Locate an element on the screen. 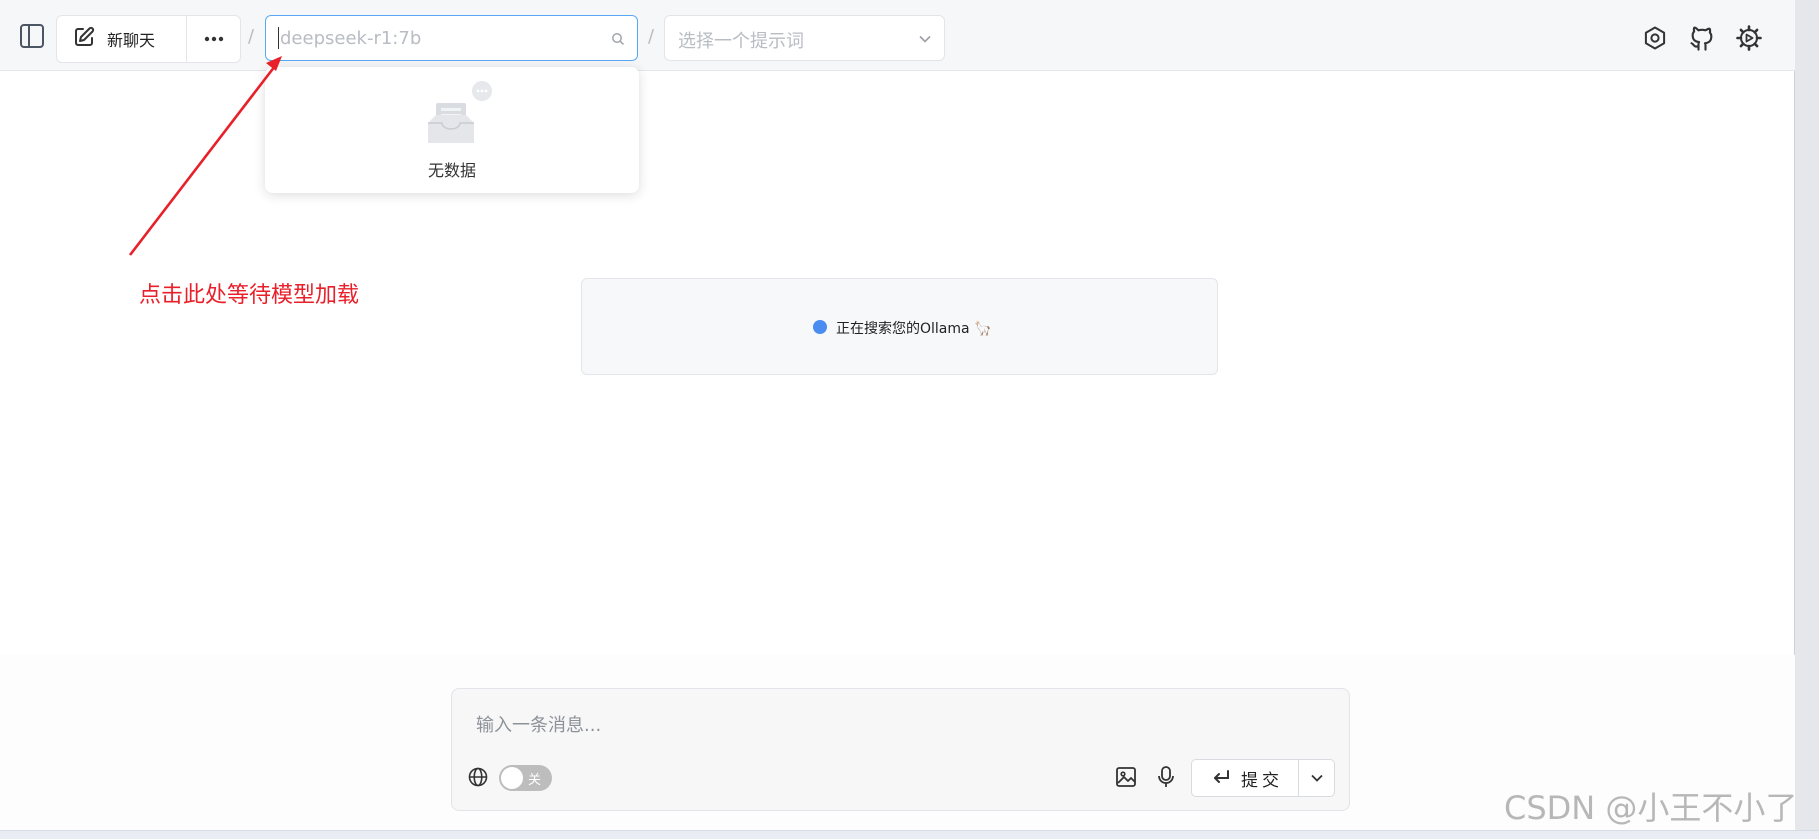 Image resolution: width=1819 pixels, height=839 pixels. new-chat-button: 新聊天 is located at coordinates (122, 39).